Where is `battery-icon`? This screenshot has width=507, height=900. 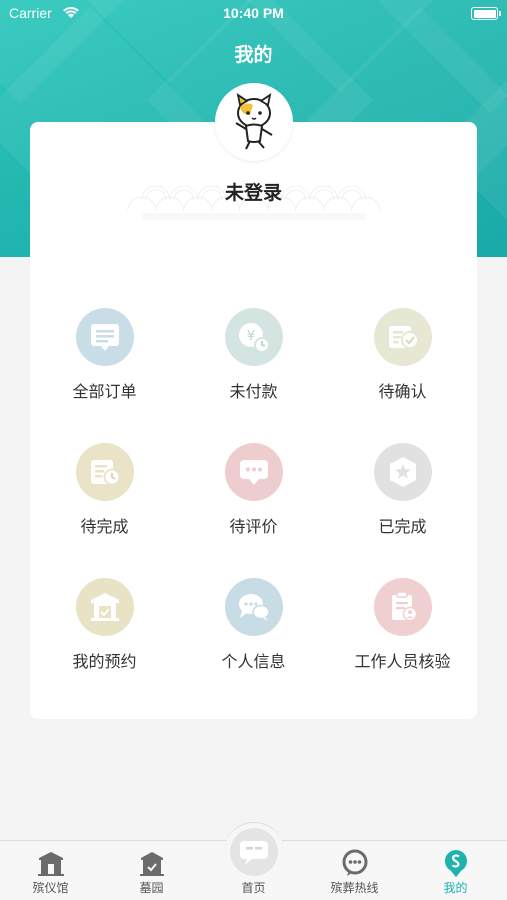
battery-icon is located at coordinates (486, 13).